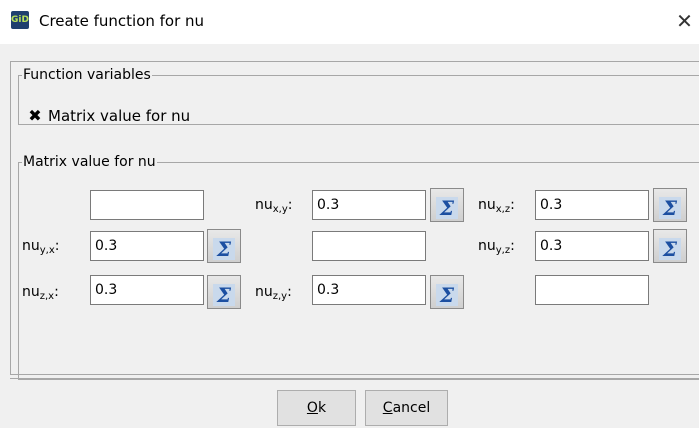  I want to click on nu-zy-function-button: Σ, so click(447, 292).